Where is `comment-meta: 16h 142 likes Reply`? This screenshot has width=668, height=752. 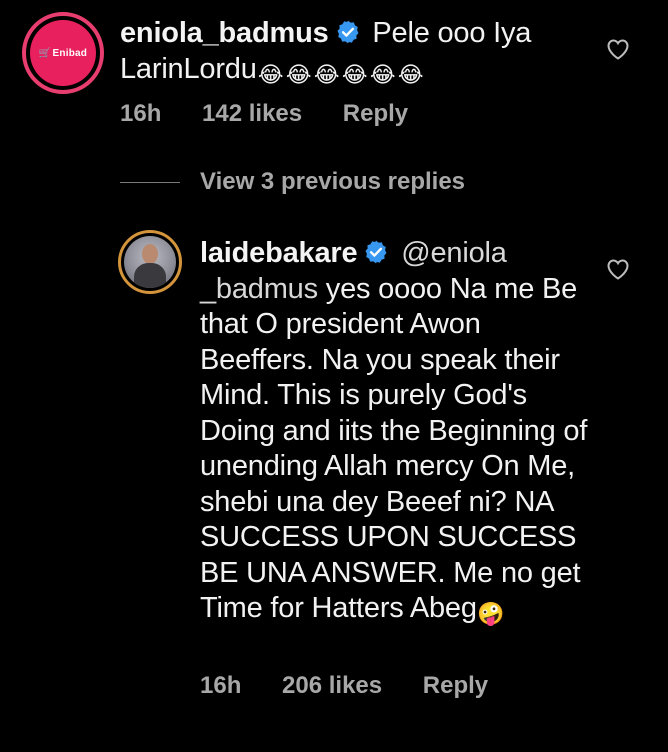
comment-meta: 16h 142 likes Reply is located at coordinates (281, 114).